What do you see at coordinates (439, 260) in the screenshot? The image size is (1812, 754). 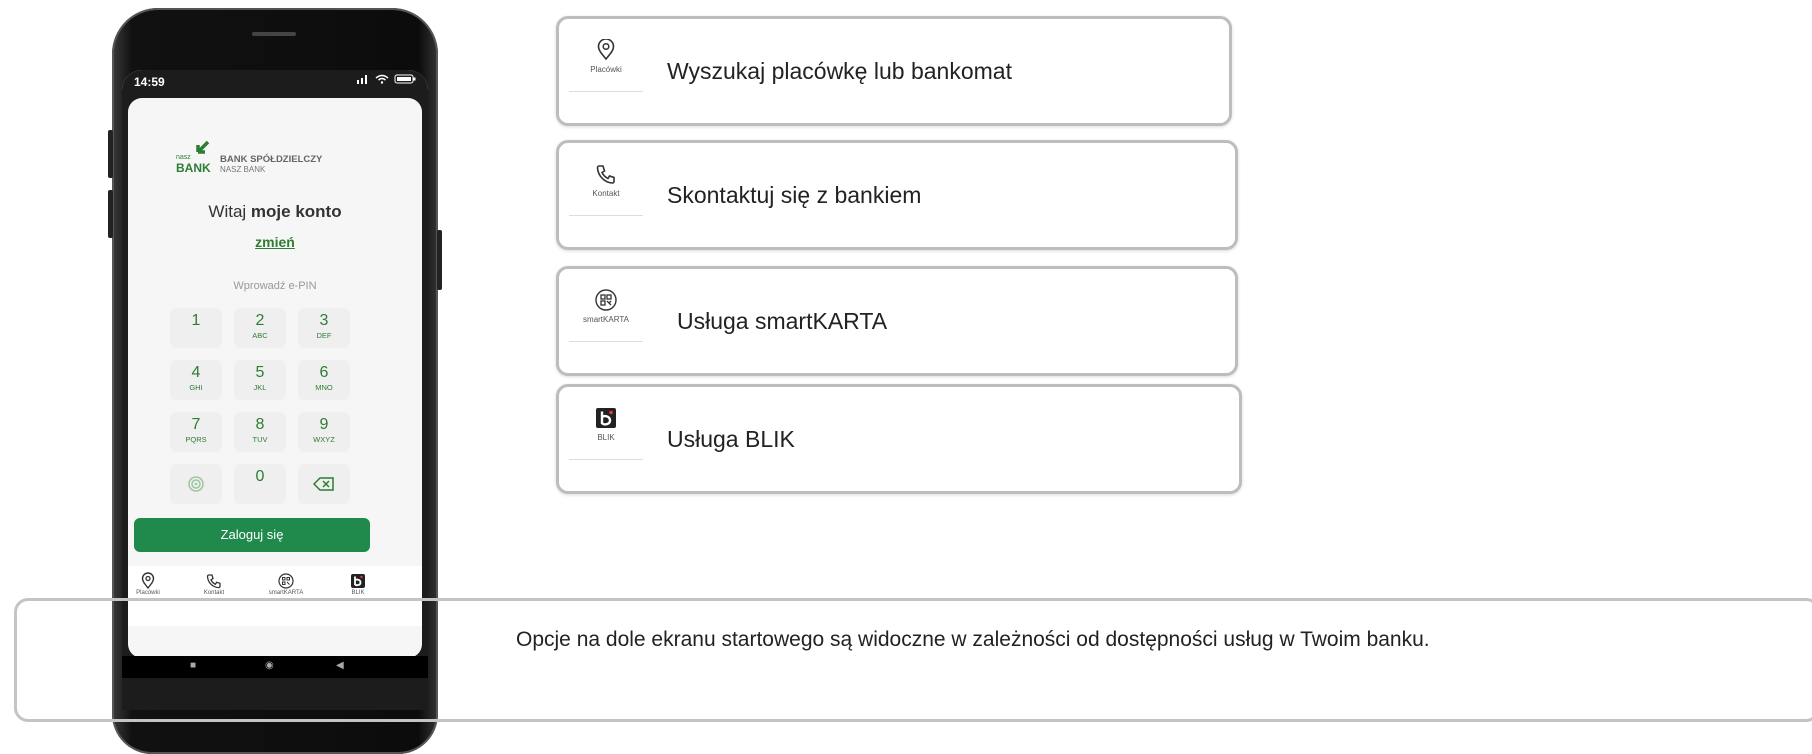 I see `phone-power-button` at bounding box center [439, 260].